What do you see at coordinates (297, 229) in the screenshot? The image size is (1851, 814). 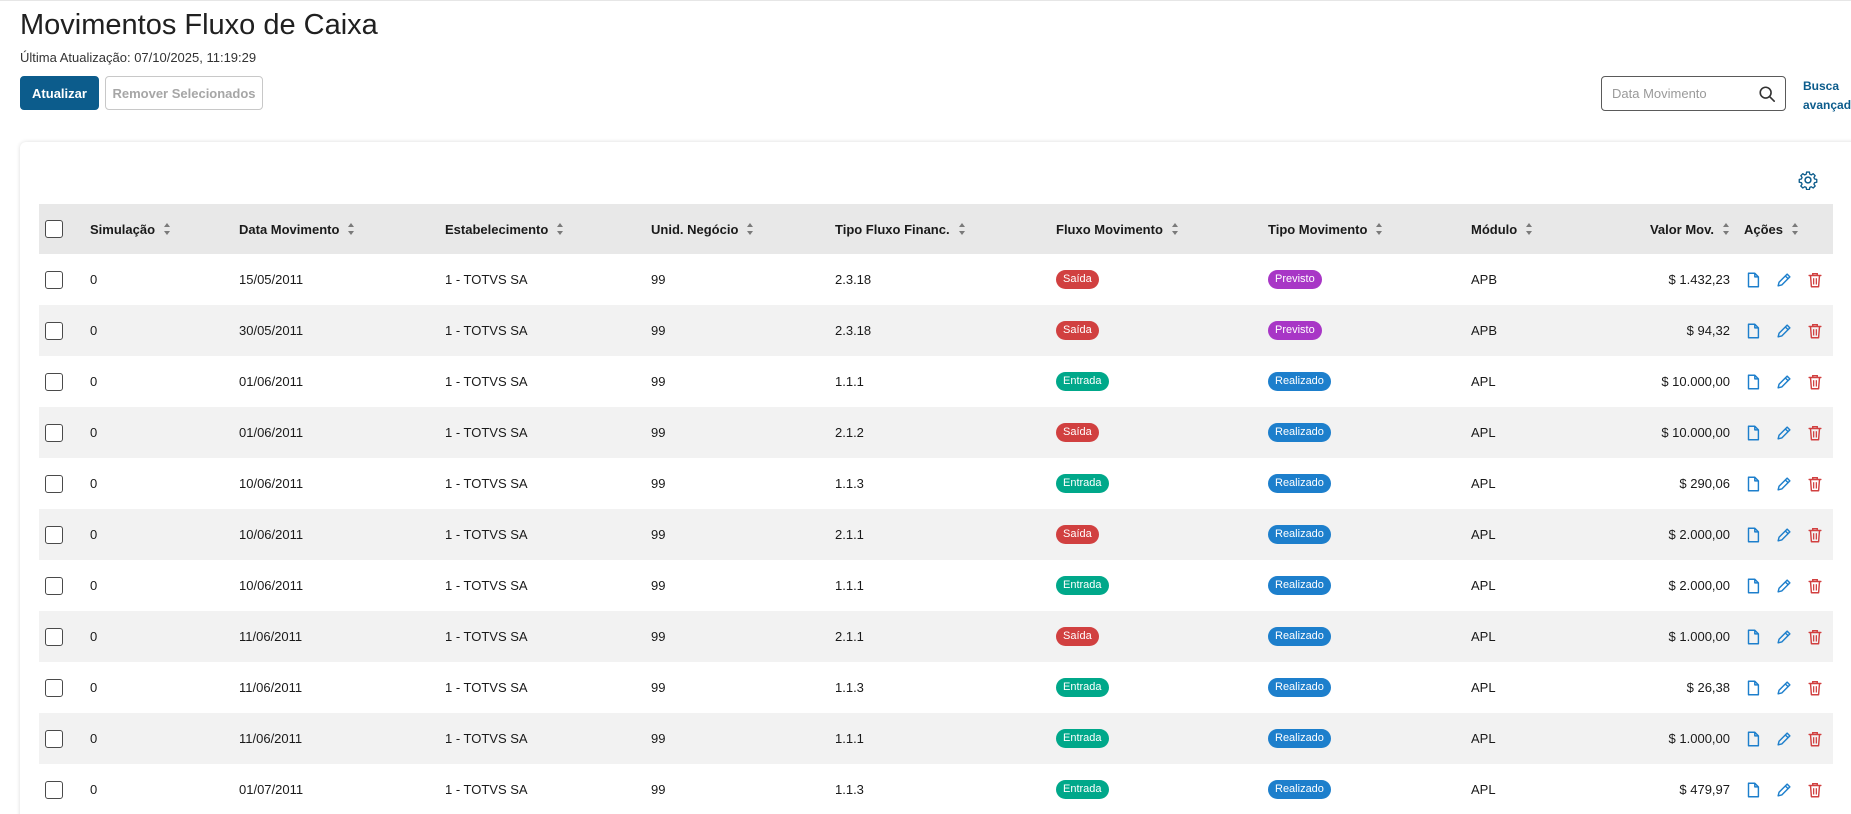 I see `column-header-data: Data Movimento` at bounding box center [297, 229].